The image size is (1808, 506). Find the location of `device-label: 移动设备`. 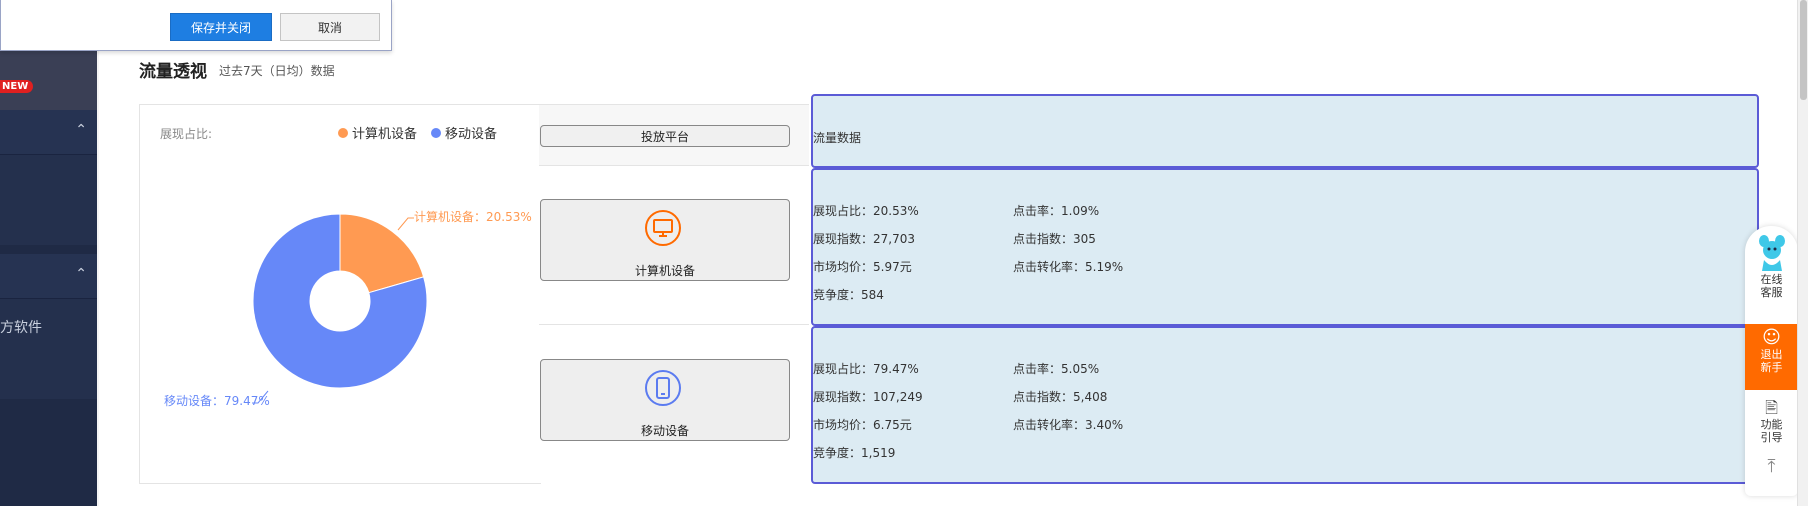

device-label: 移动设备 is located at coordinates (664, 431).